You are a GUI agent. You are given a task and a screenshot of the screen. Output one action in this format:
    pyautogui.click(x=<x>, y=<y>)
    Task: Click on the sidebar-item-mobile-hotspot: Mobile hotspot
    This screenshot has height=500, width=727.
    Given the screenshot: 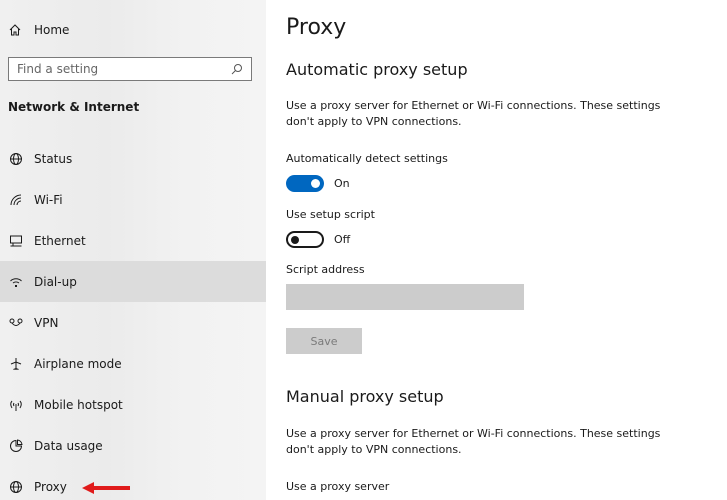 What is the action you would take?
    pyautogui.click(x=133, y=404)
    